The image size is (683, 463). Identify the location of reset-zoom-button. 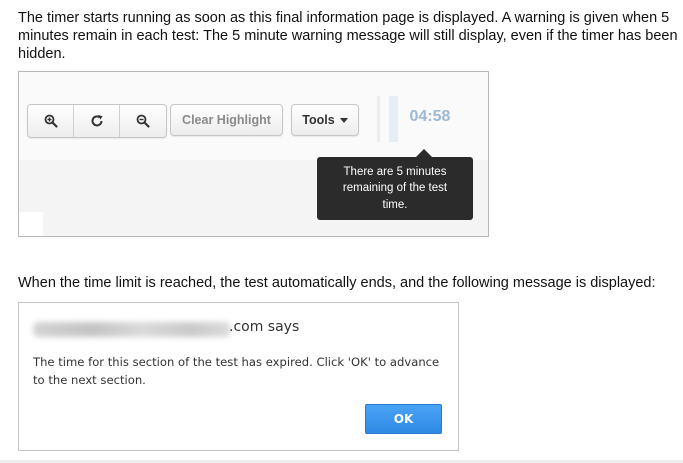
(97, 121).